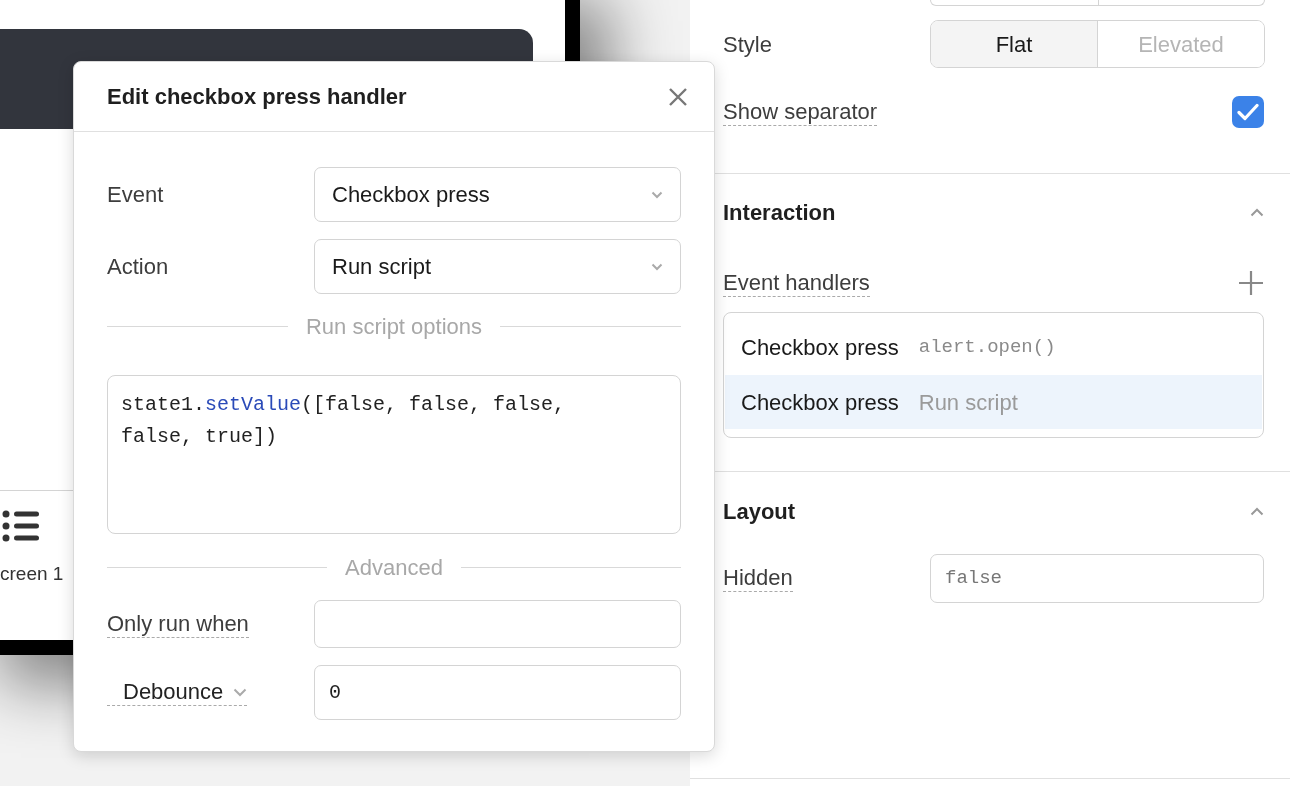 The image size is (1290, 786). I want to click on section-heading: Run script options, so click(394, 326).